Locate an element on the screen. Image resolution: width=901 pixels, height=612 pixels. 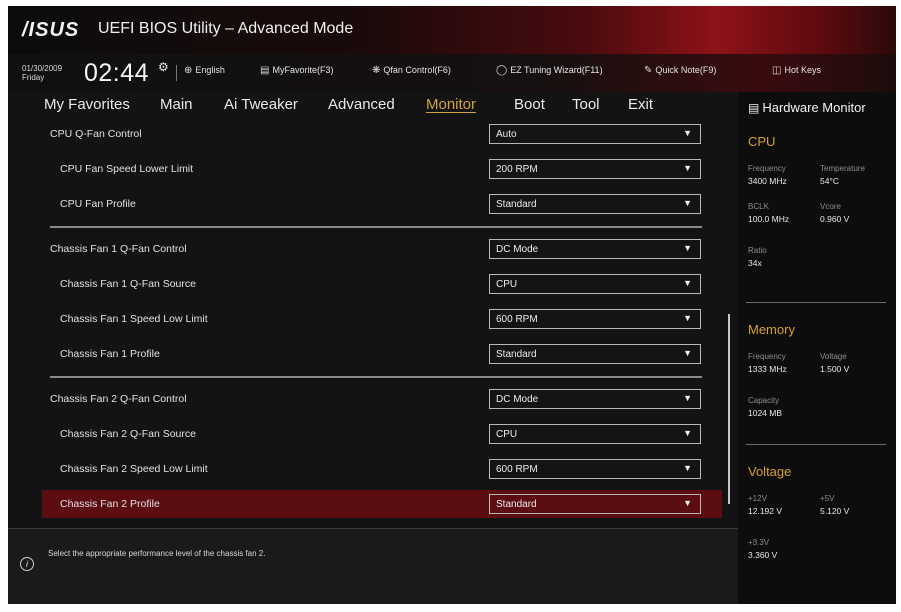
tab-monitor: Monitor is located at coordinates (451, 104).